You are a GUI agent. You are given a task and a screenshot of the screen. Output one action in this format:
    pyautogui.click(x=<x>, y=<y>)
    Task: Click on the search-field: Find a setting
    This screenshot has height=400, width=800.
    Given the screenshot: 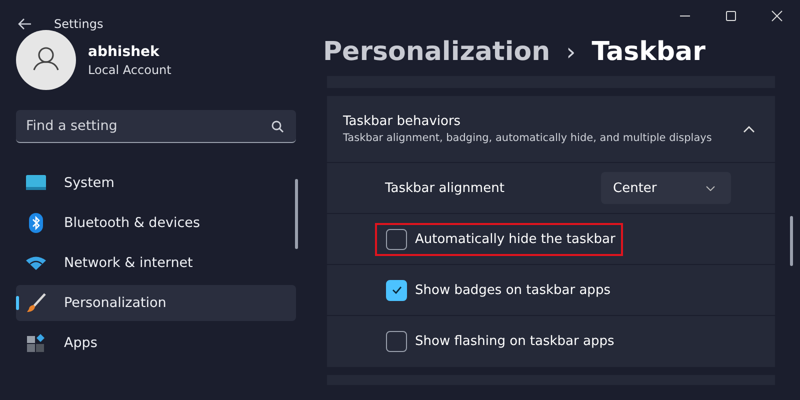 What is the action you would take?
    pyautogui.click(x=156, y=126)
    